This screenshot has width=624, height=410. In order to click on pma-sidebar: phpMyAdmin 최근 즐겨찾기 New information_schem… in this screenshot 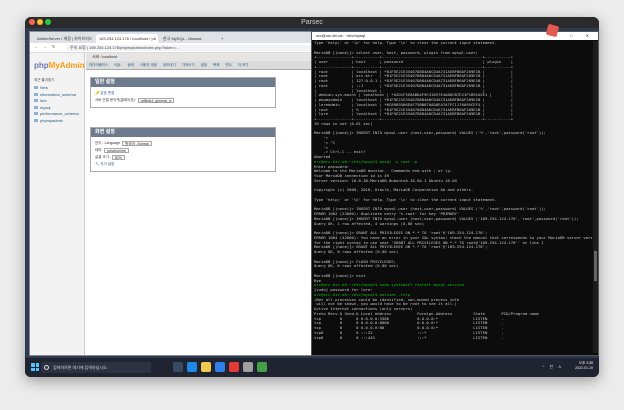, I will do `click(57, 204)`.